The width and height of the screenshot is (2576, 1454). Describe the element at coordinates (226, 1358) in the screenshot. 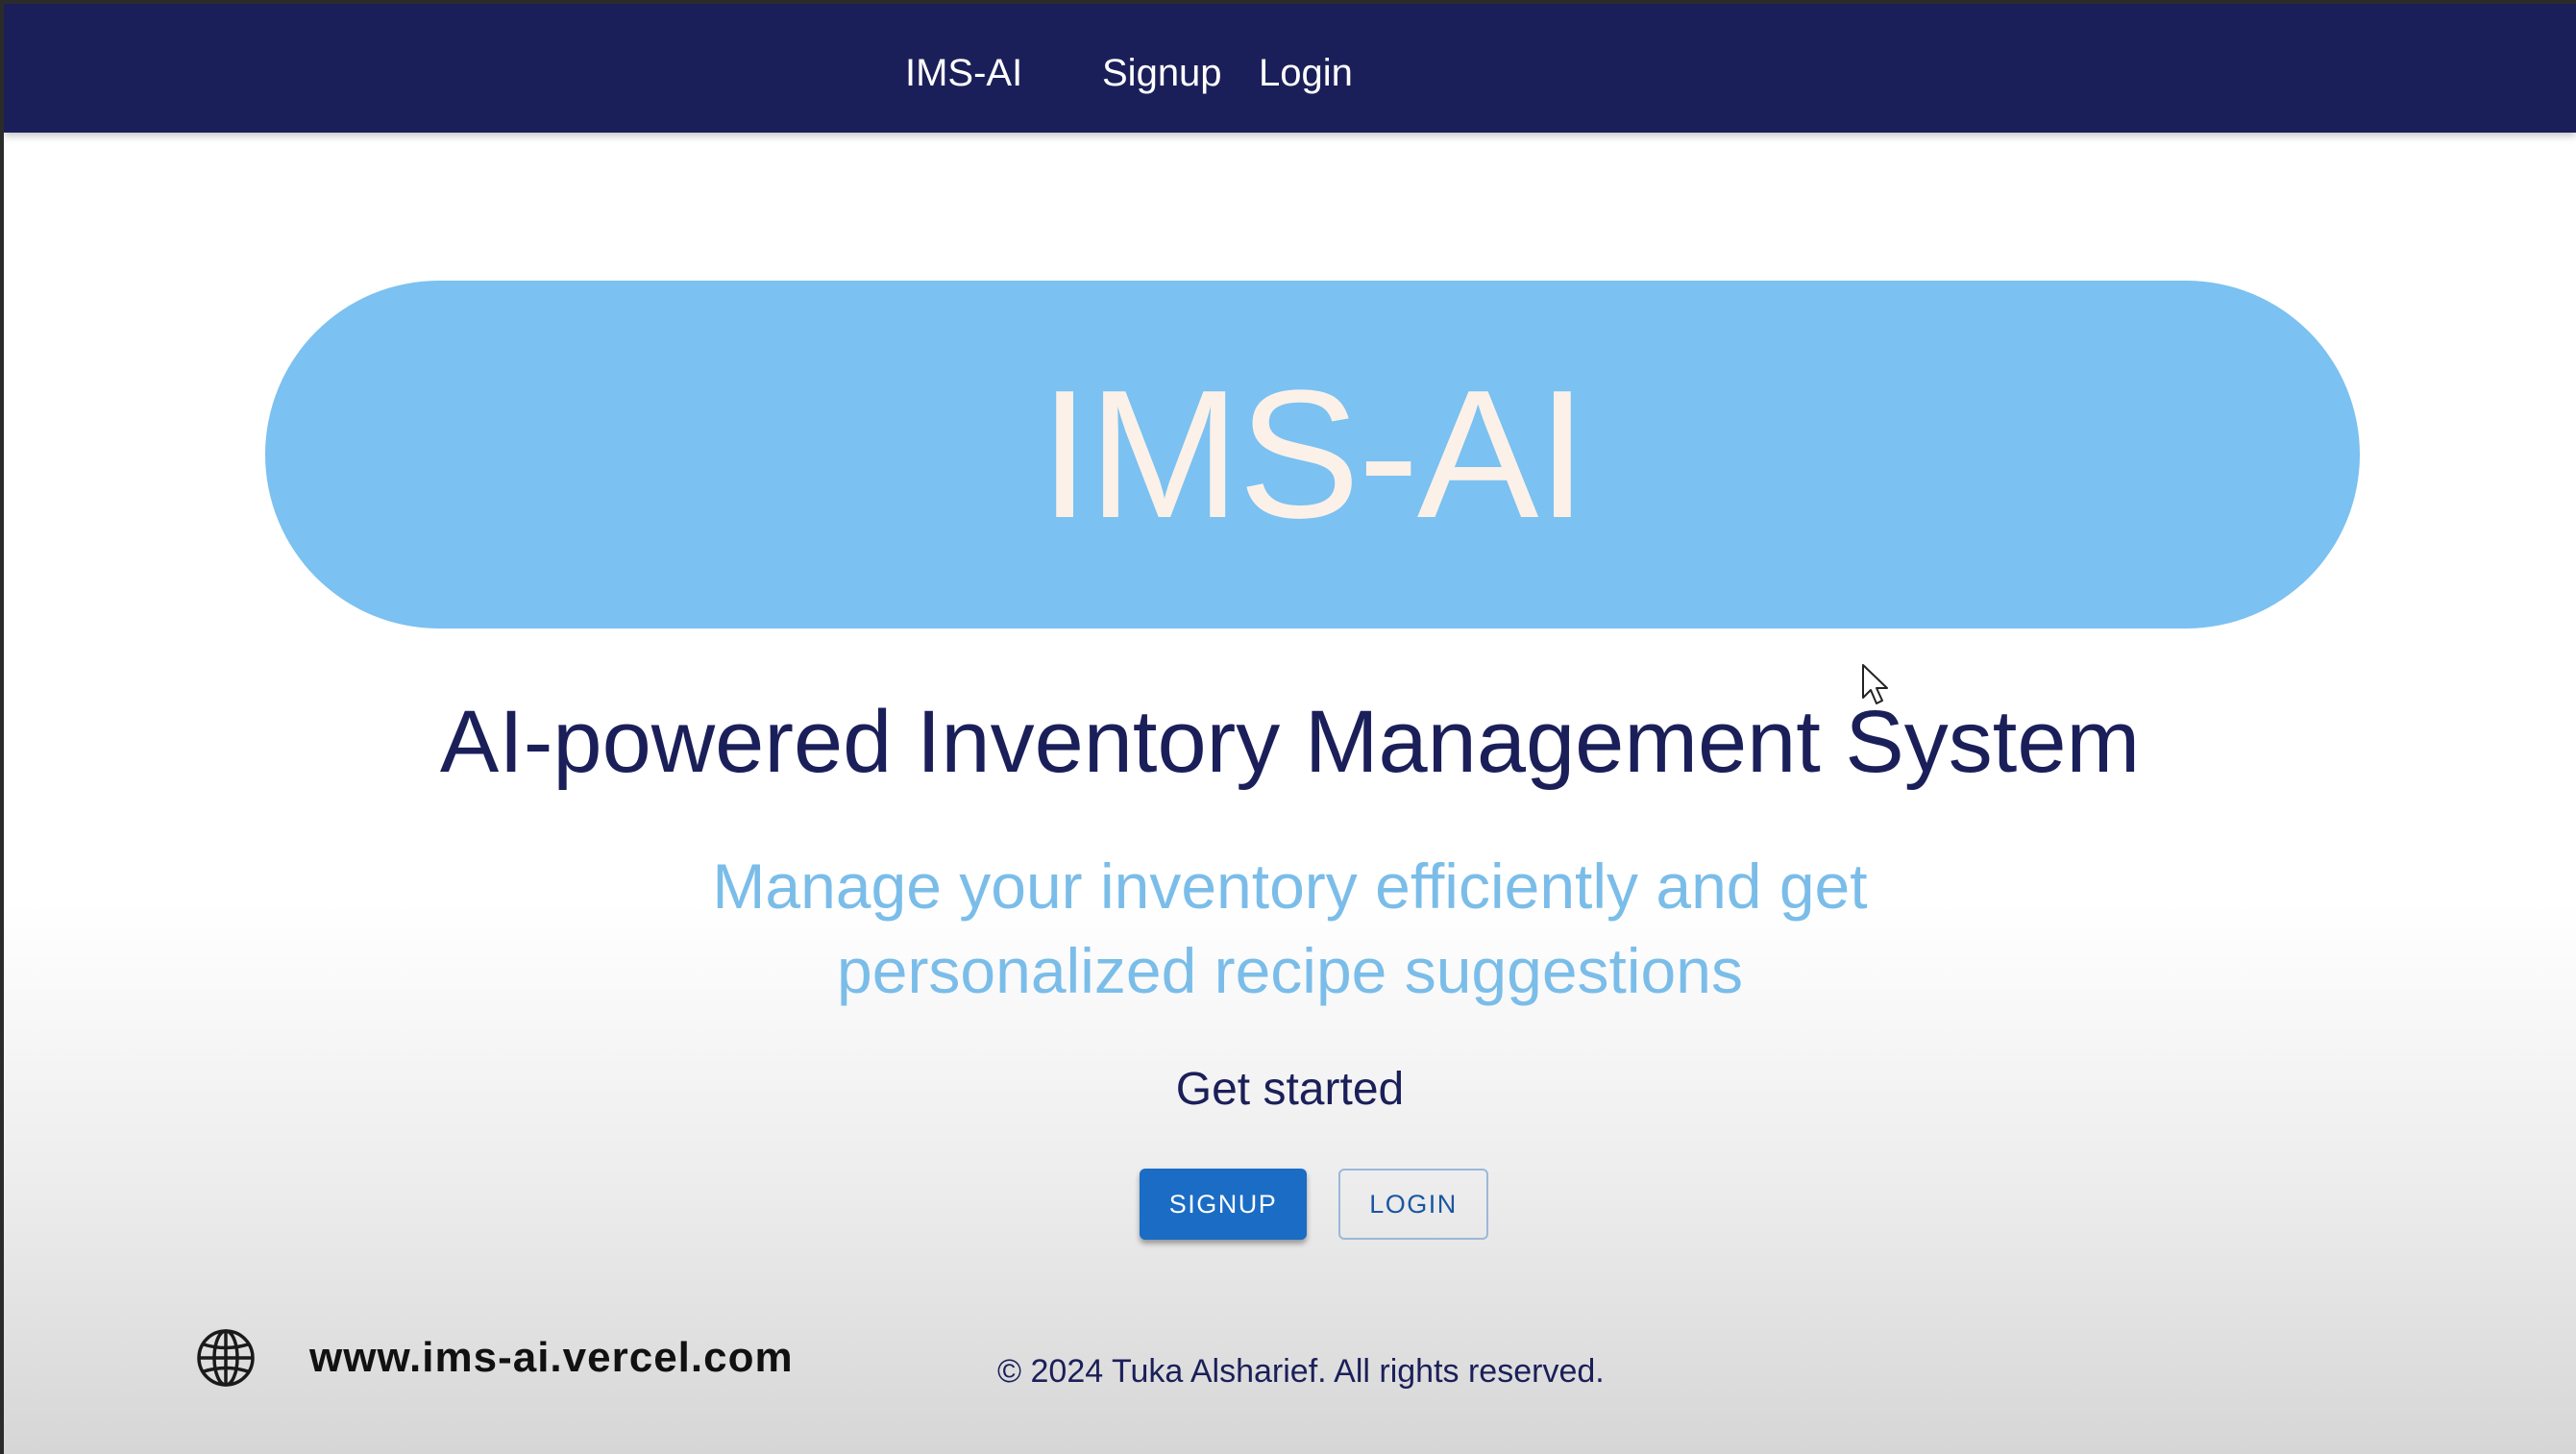

I see `globe-icon` at that location.